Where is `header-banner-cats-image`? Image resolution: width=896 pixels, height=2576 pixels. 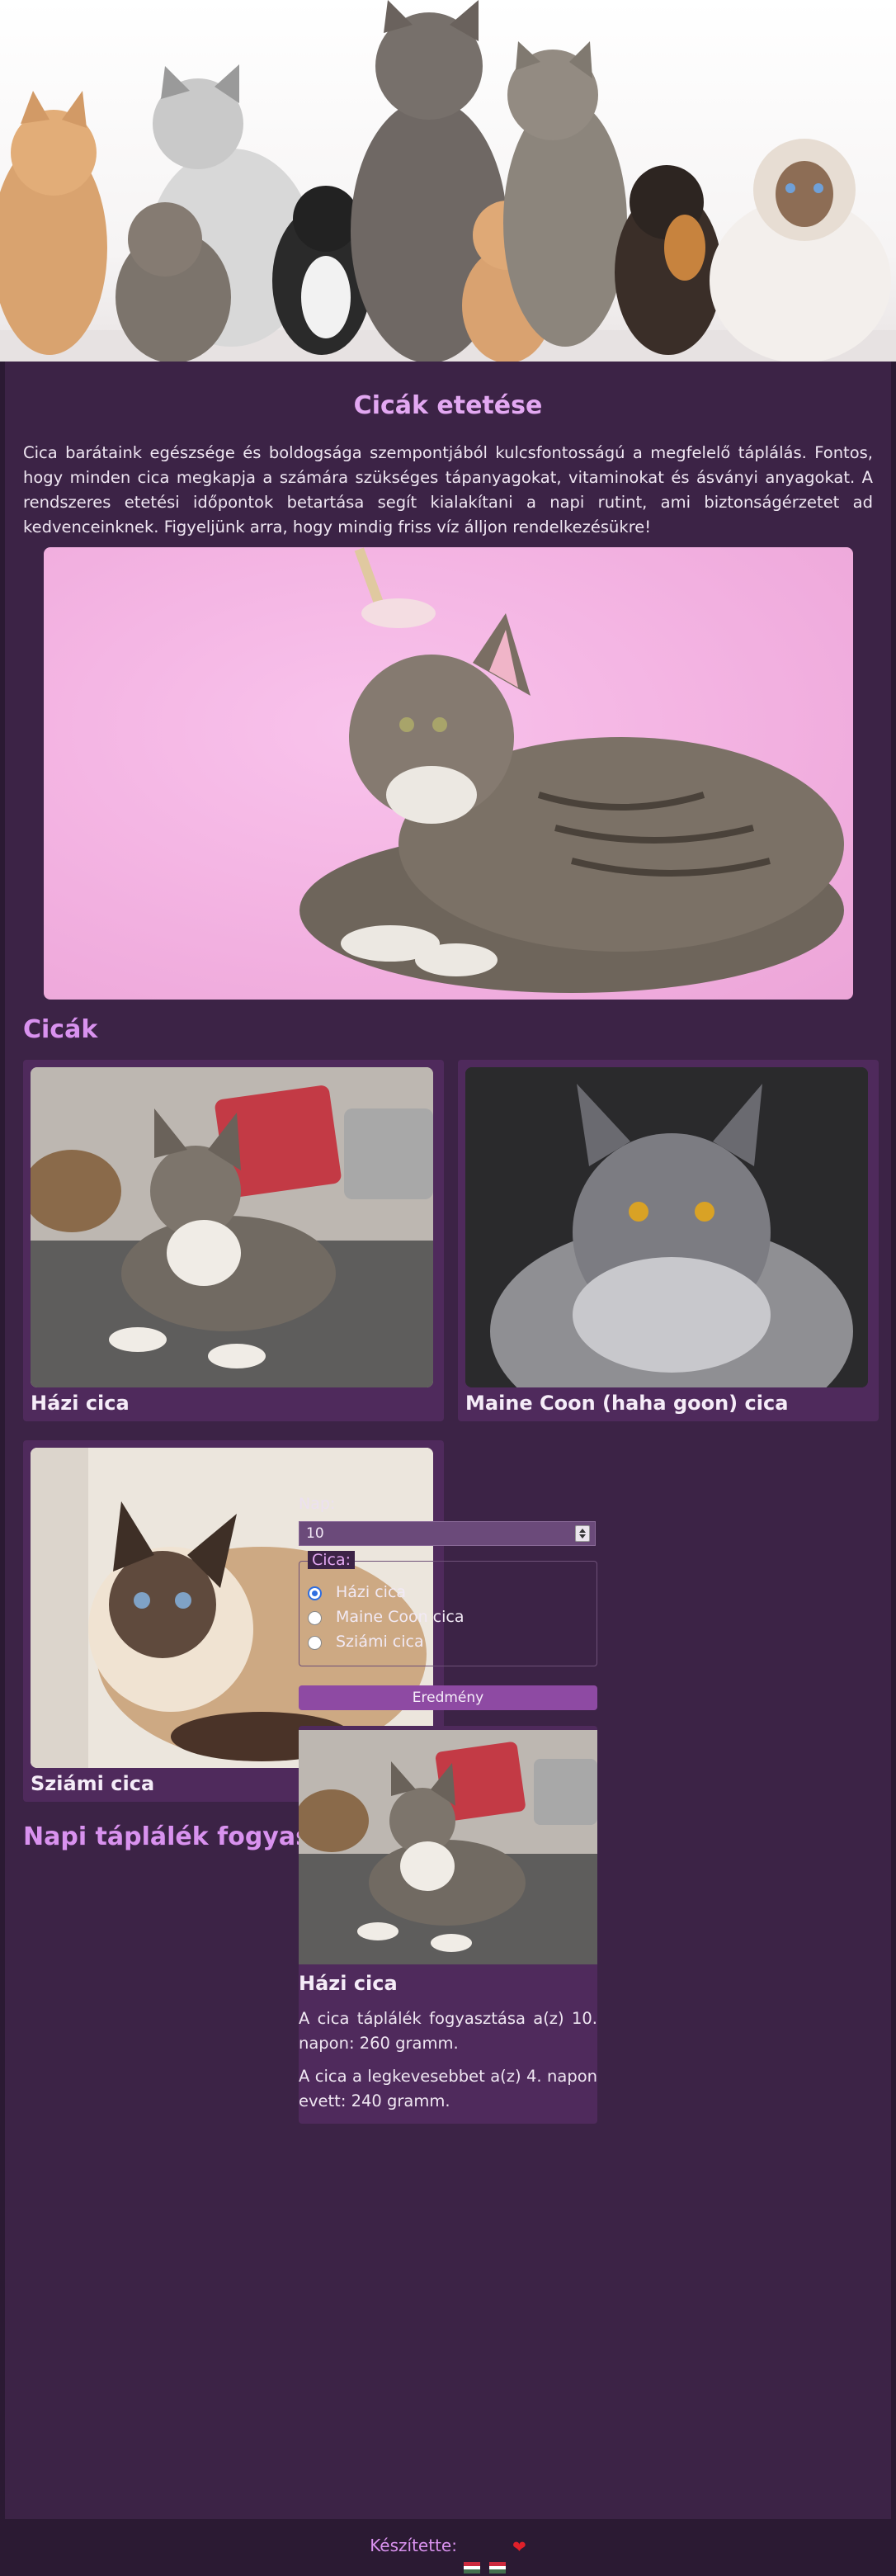
header-banner-cats-image is located at coordinates (448, 181).